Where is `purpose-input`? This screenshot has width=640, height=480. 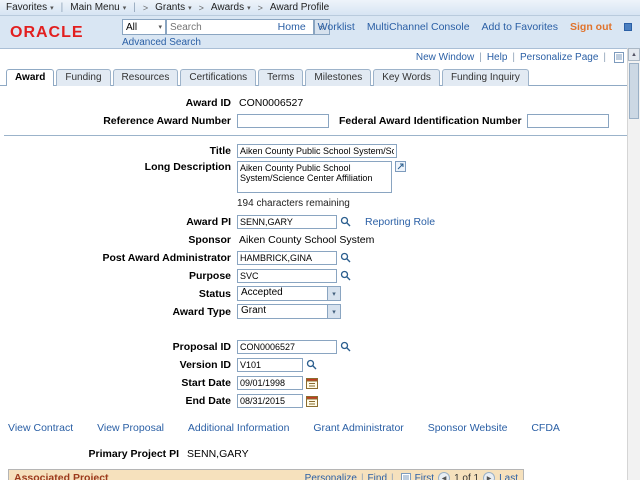
purpose-input is located at coordinates (287, 275).